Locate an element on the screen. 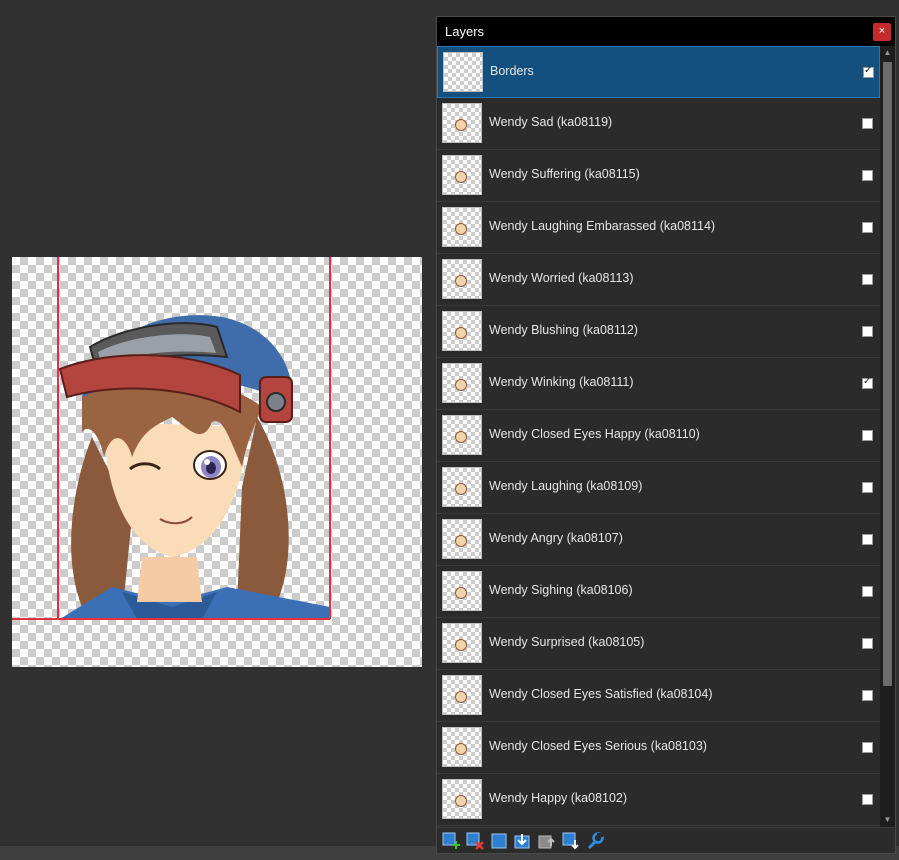 The height and width of the screenshot is (860, 899). move-layer-up-icon is located at coordinates (547, 841).